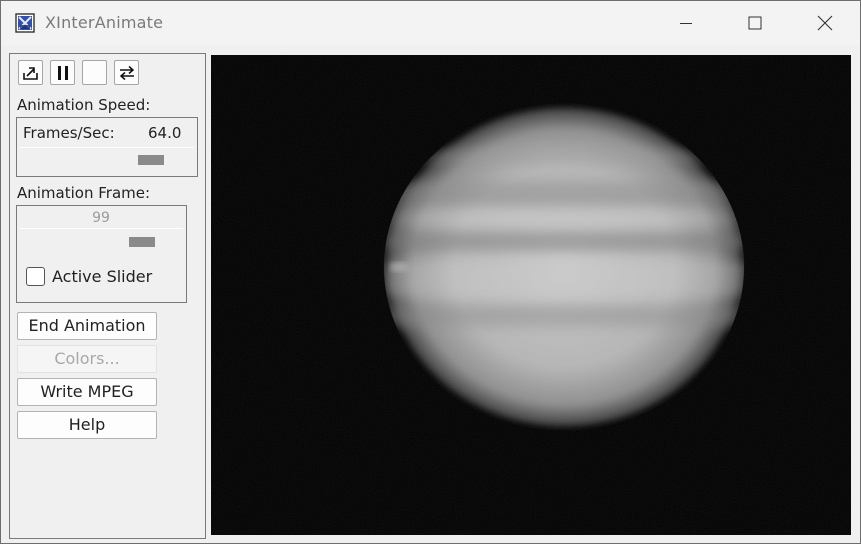 The height and width of the screenshot is (544, 861). I want to click on fps-label: Frames/Sec:, so click(69, 133).